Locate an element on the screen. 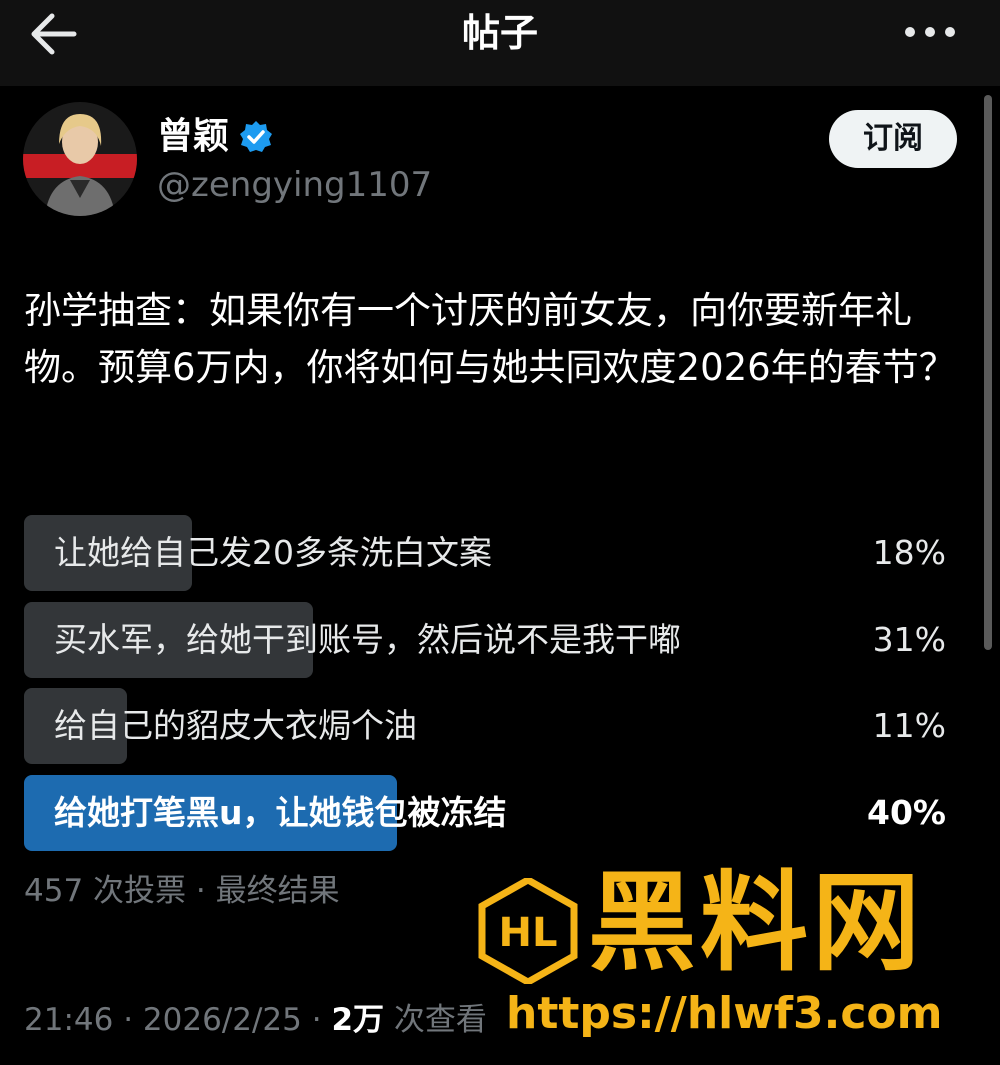 The width and height of the screenshot is (1000, 1065). author-name: 曾颖 is located at coordinates (193, 137).